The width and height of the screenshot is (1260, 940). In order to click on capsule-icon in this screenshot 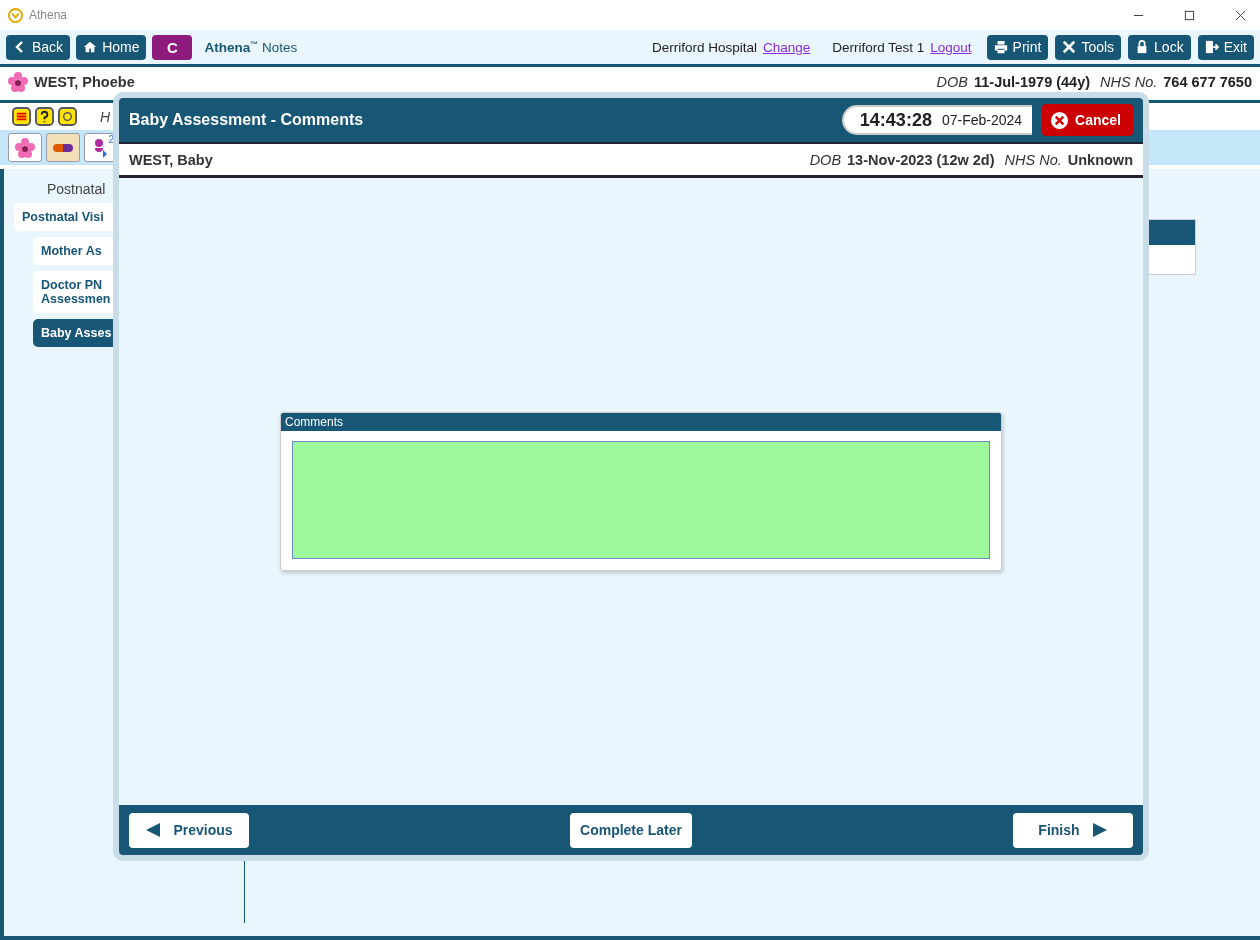, I will do `click(63, 147)`.